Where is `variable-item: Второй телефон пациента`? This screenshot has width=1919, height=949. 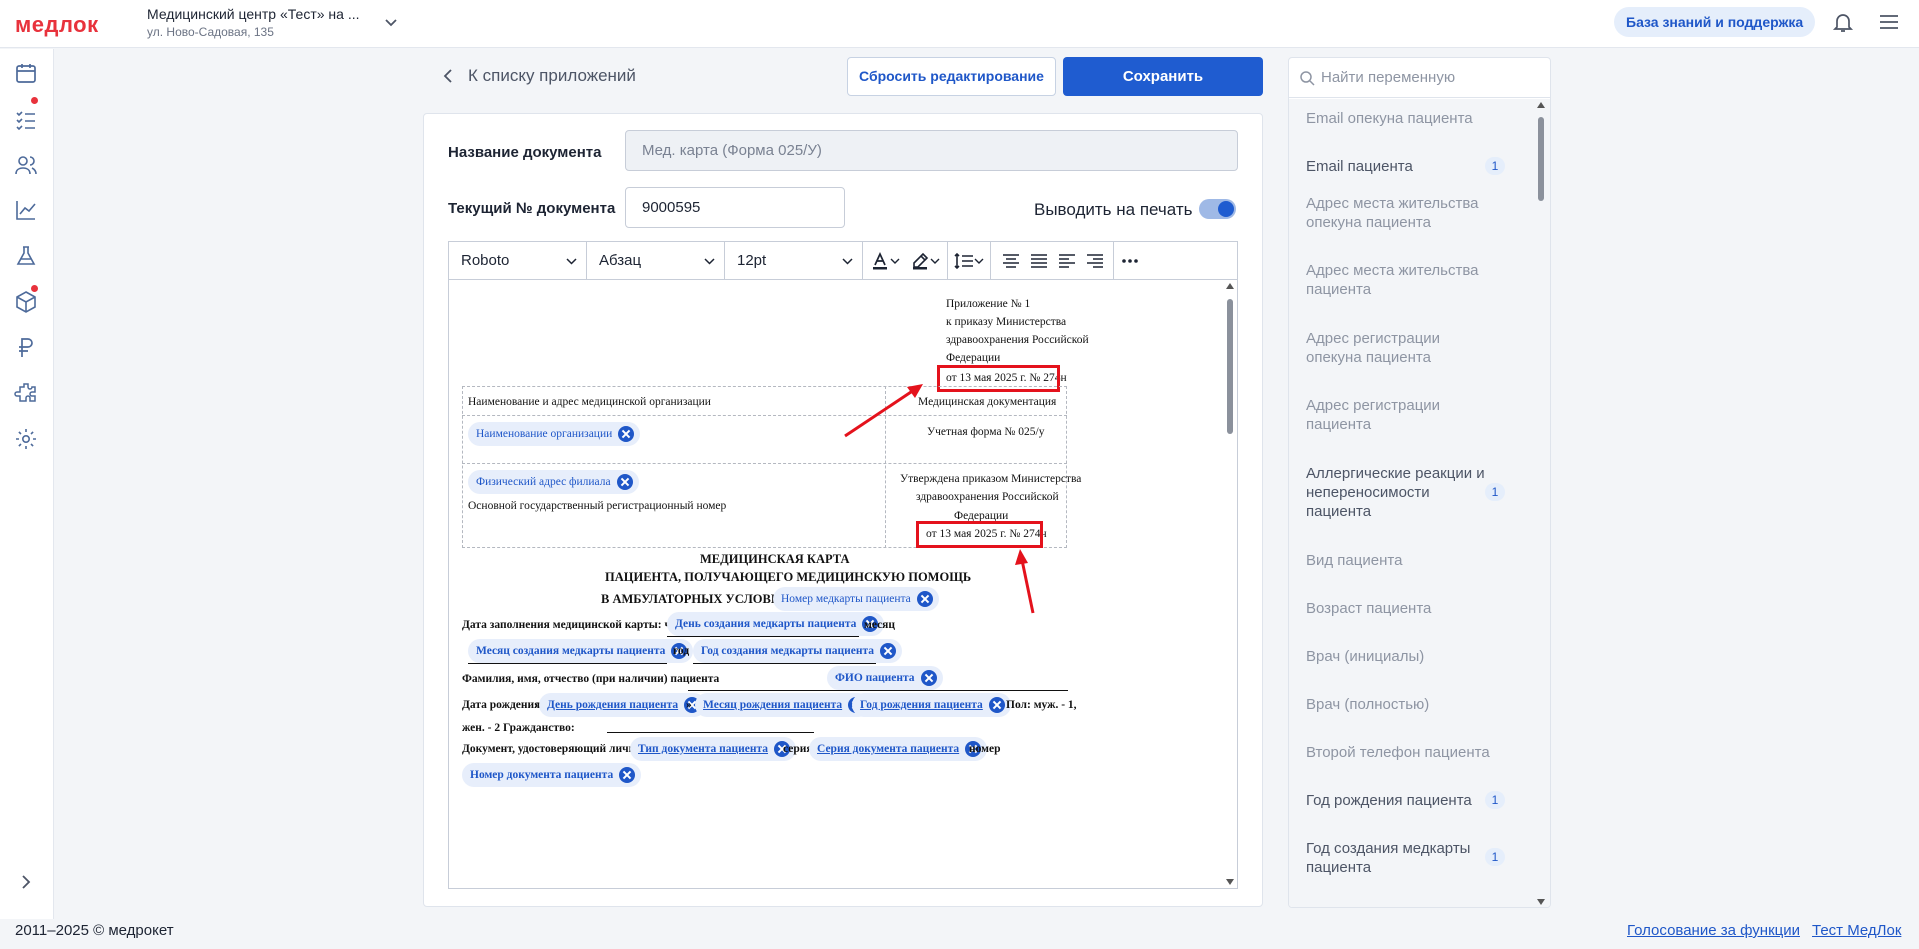
variable-item: Второй телефон пациента is located at coordinates (1401, 752).